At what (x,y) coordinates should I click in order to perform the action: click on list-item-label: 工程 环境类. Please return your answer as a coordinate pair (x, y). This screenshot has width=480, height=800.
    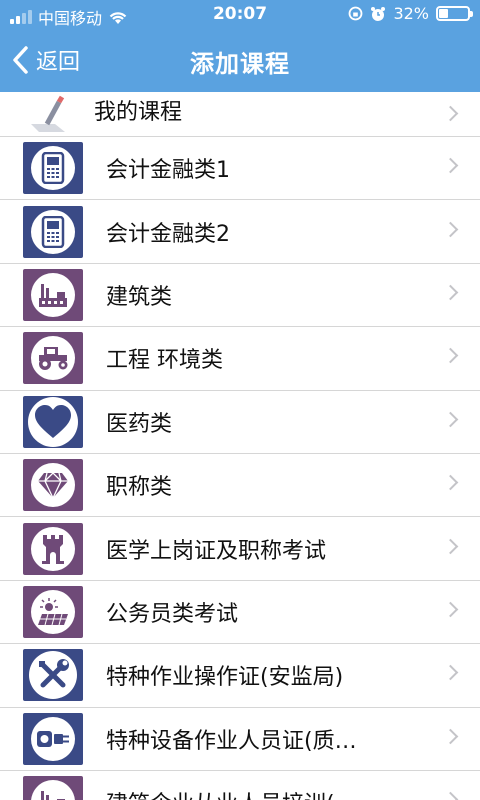
    Looking at the image, I should click on (164, 361).